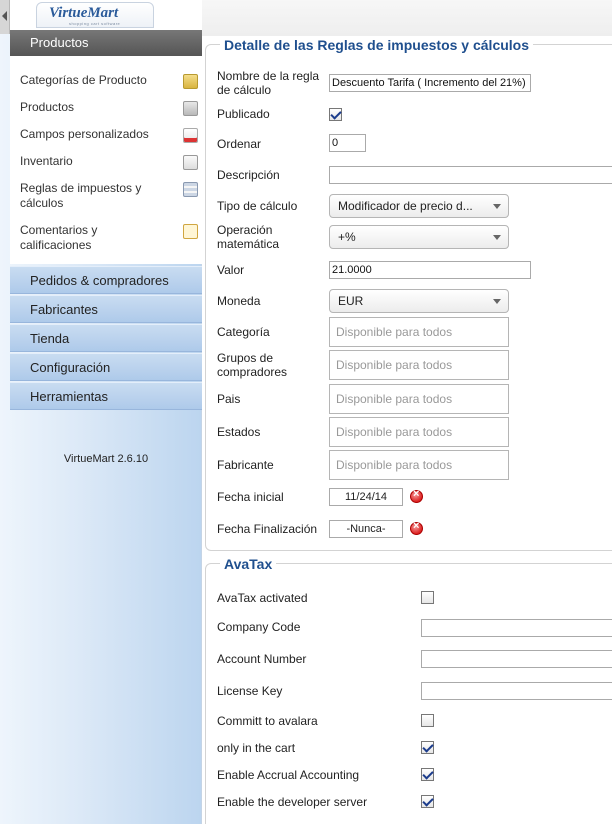  I want to click on dev-server-label: Enable the developer server, so click(292, 802).